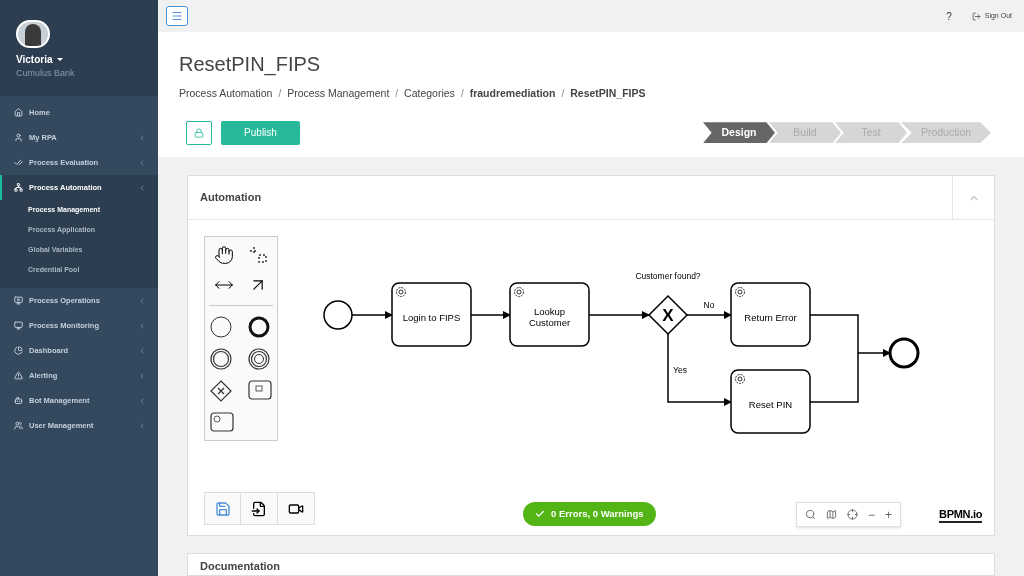 The width and height of the screenshot is (1024, 576). Describe the element at coordinates (259, 359) in the screenshot. I see `timer-event-icon` at that location.